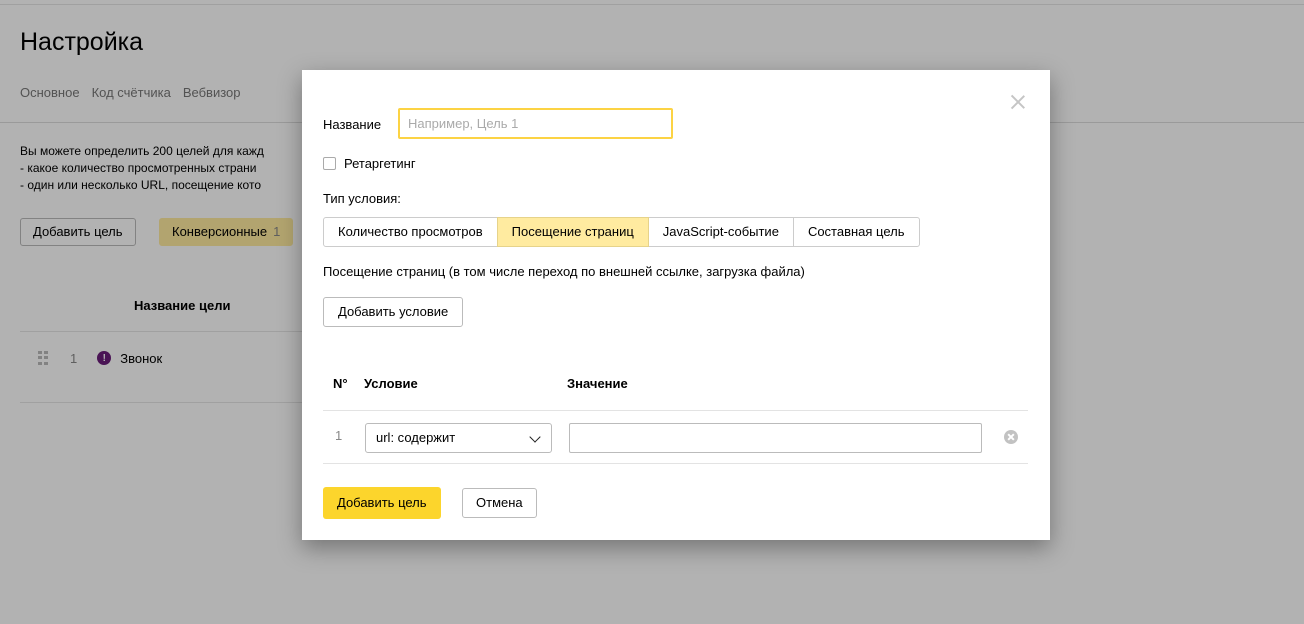 This screenshot has height=624, width=1304. I want to click on tab-page-visit: Посещение страниц, so click(572, 232).